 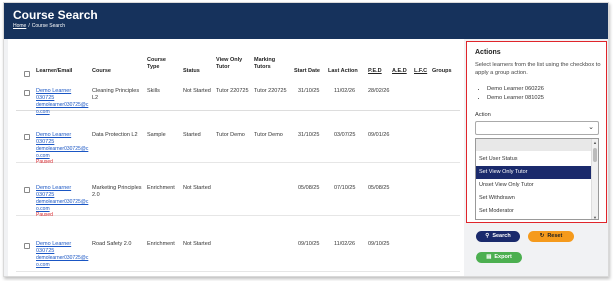 What do you see at coordinates (442, 71) in the screenshot?
I see `col-header-groups: Groups` at bounding box center [442, 71].